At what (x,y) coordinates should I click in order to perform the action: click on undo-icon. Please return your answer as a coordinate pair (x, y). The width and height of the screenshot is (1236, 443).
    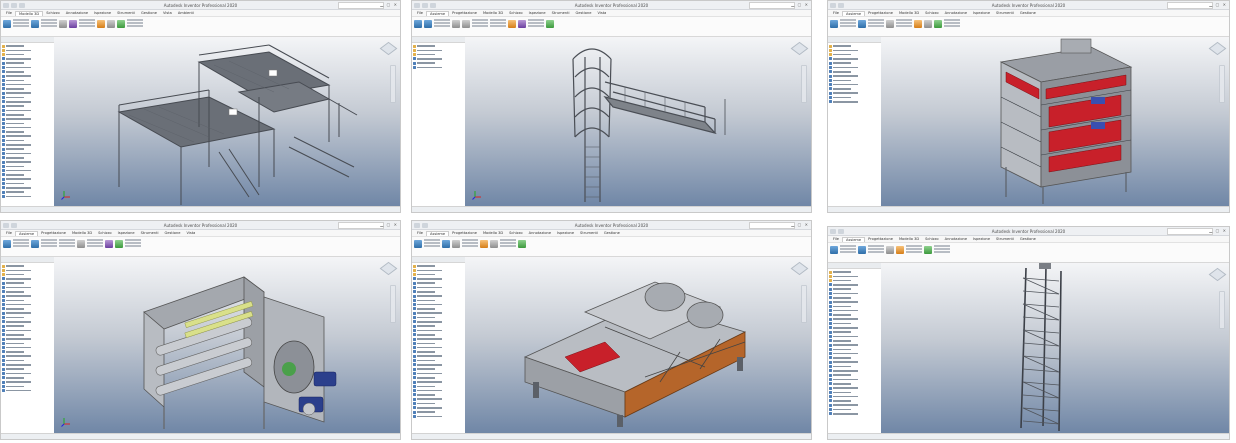
    Looking at the image, I should click on (433, 5).